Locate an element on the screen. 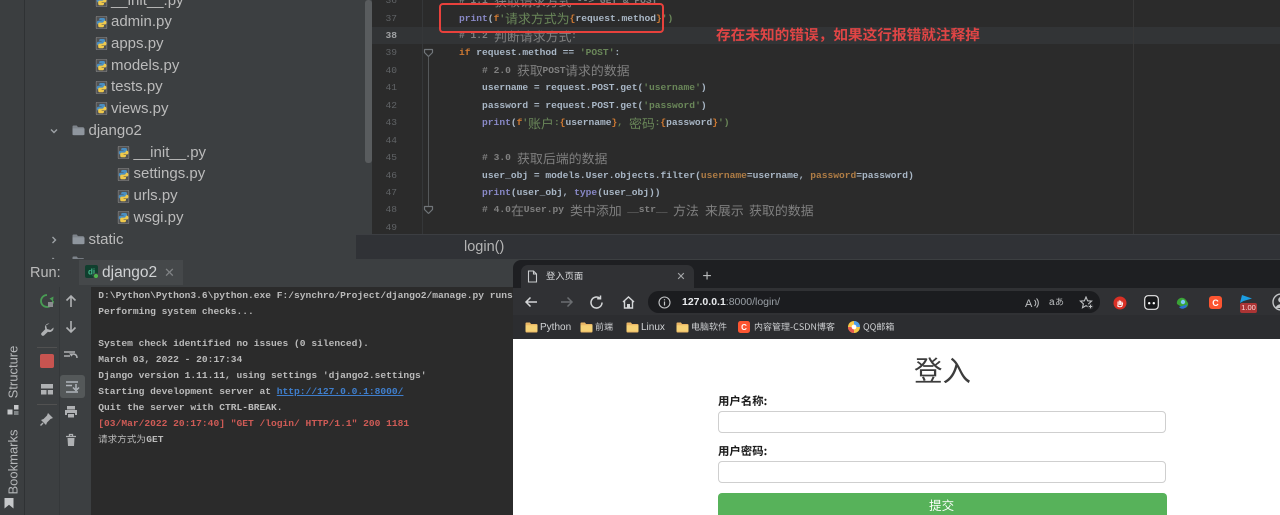 The image size is (1280, 515). svg-text: A is located at coordinates (1029, 304).